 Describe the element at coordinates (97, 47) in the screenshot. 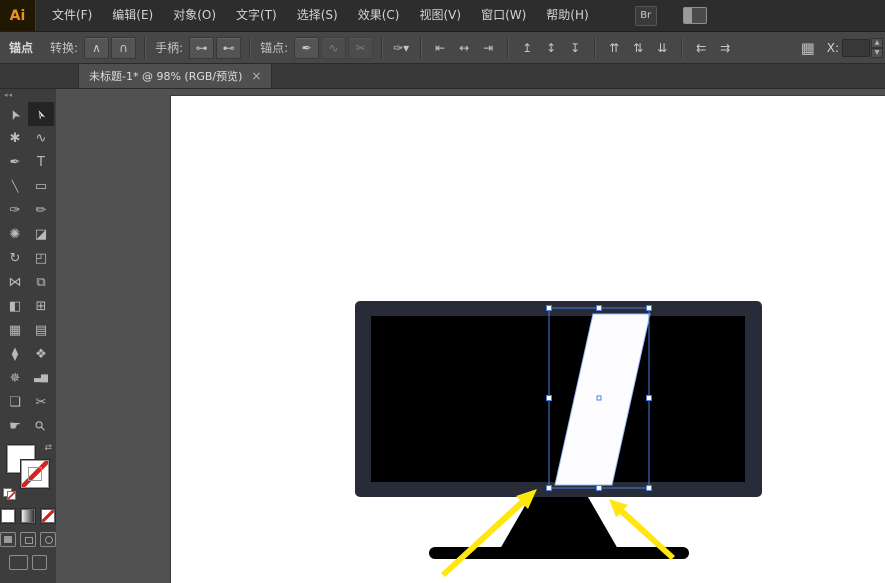

I see `convert-to-corner-icon: ∧` at that location.